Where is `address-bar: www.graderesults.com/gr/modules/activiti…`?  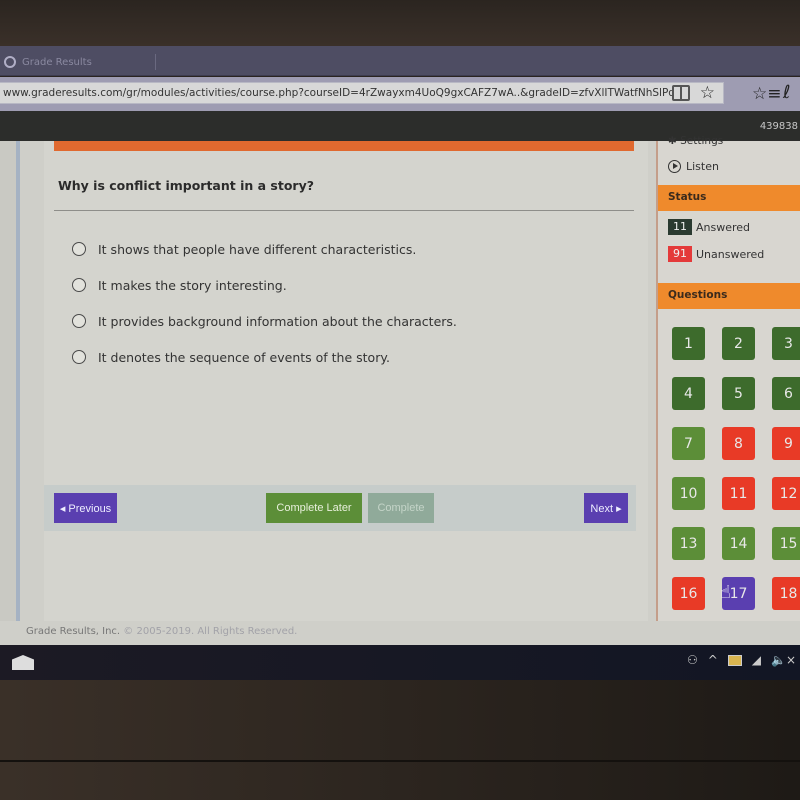 address-bar: www.graderesults.com/gr/modules/activiti… is located at coordinates (362, 93).